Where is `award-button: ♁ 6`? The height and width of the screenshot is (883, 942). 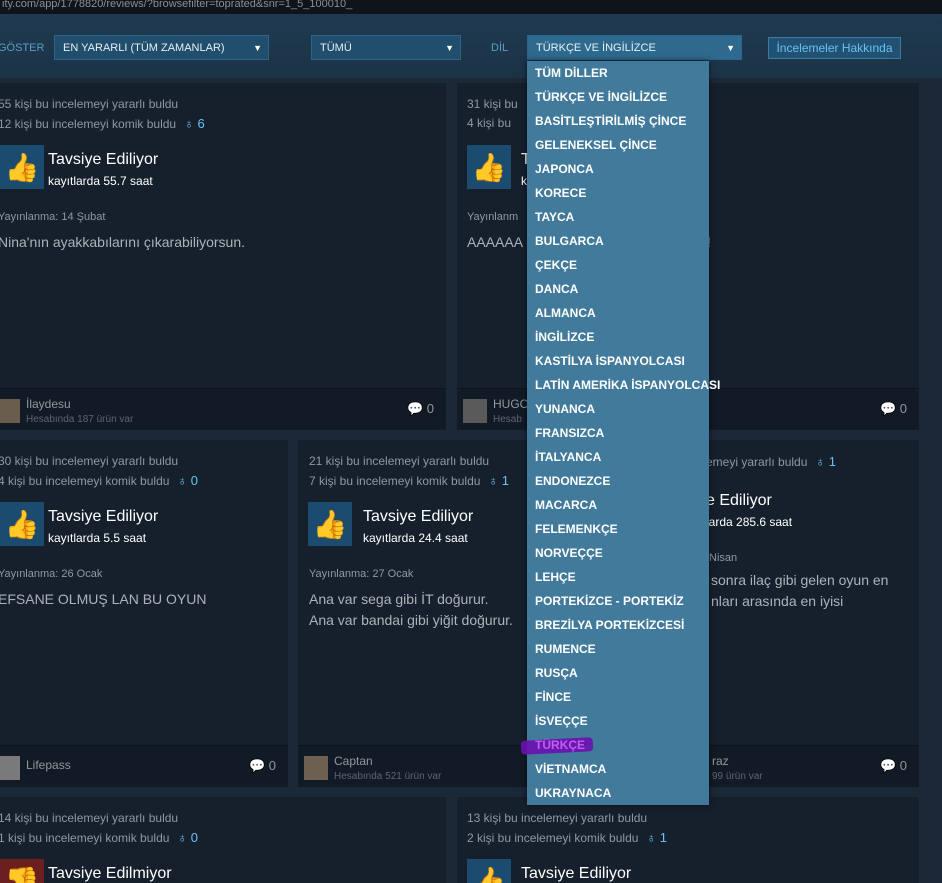 award-button: ♁ 6 is located at coordinates (194, 123).